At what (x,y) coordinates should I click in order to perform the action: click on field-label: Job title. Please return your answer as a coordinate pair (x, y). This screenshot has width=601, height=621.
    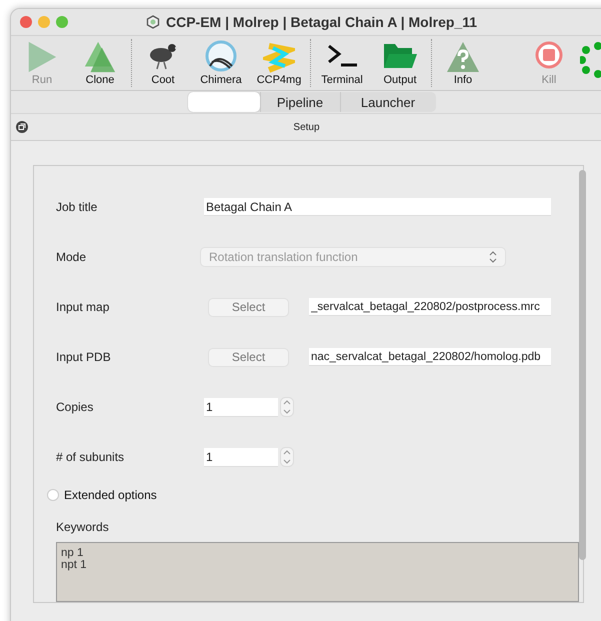
    Looking at the image, I should click on (77, 207).